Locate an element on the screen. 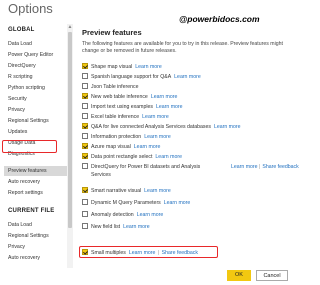 This screenshot has height=285, width=320. feature-row: Data point rectangle select Learn more is located at coordinates (132, 157).